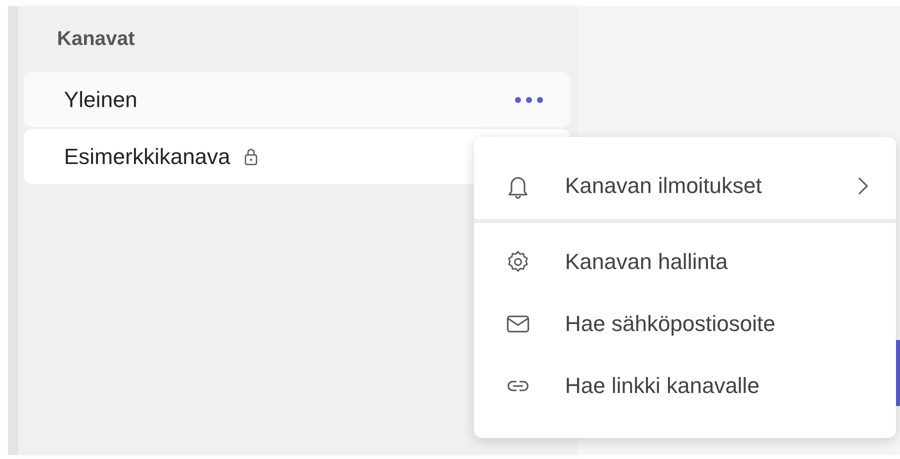 The image size is (900, 459). Describe the element at coordinates (101, 99) in the screenshot. I see `channel-name: Yleinen` at that location.